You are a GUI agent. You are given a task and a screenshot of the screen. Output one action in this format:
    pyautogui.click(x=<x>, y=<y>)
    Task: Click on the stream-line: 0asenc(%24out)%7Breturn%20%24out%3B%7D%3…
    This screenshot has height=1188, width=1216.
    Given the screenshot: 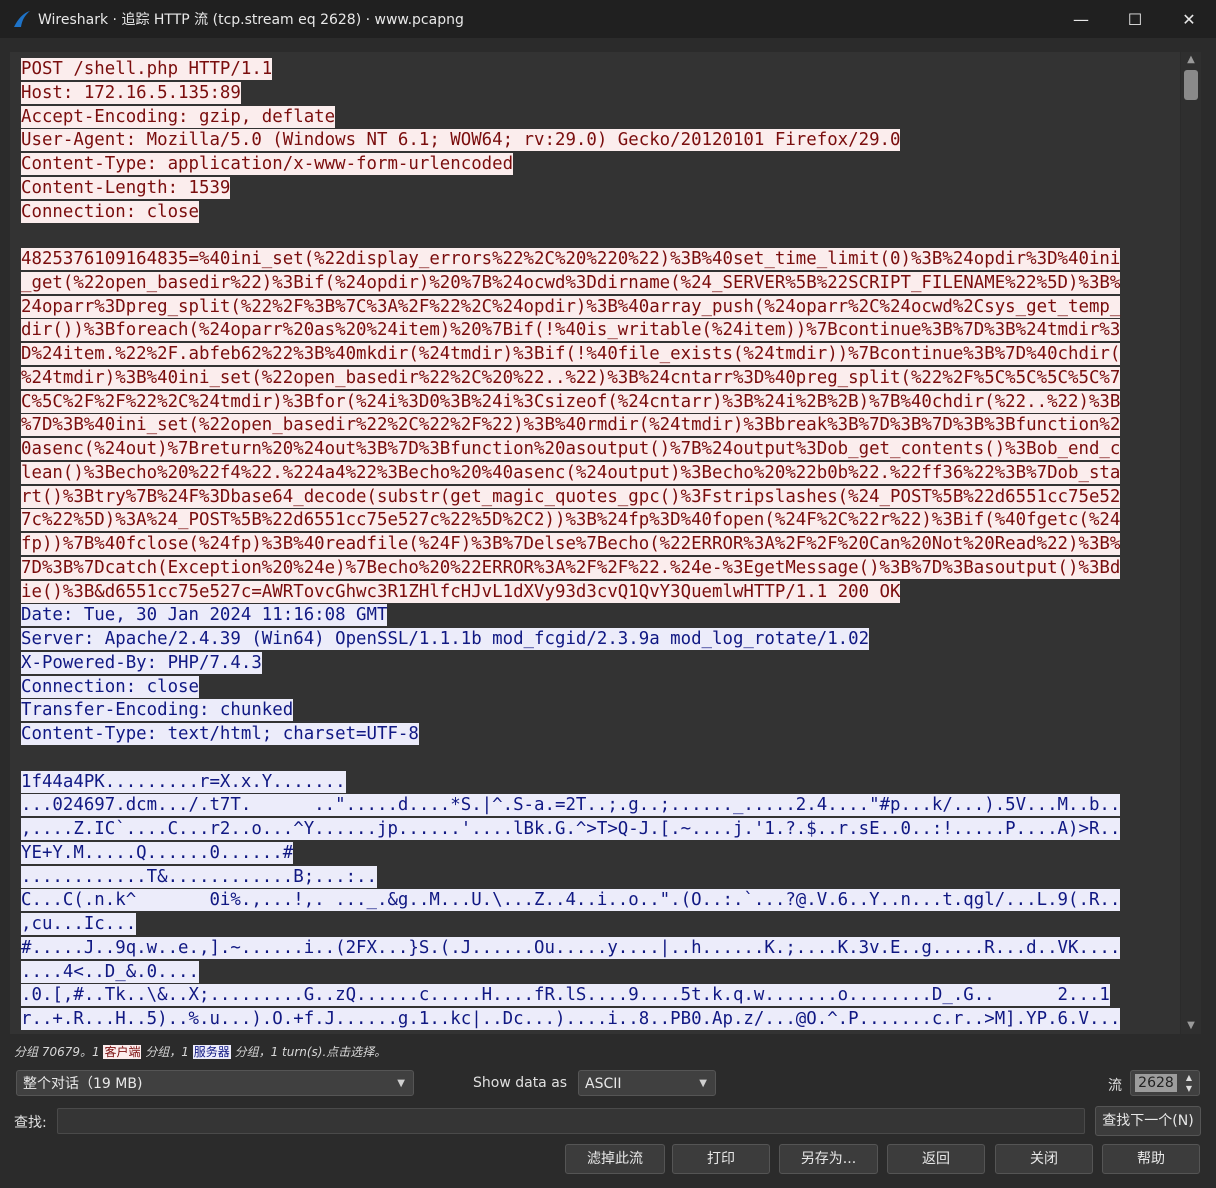 What is the action you would take?
    pyautogui.click(x=600, y=450)
    